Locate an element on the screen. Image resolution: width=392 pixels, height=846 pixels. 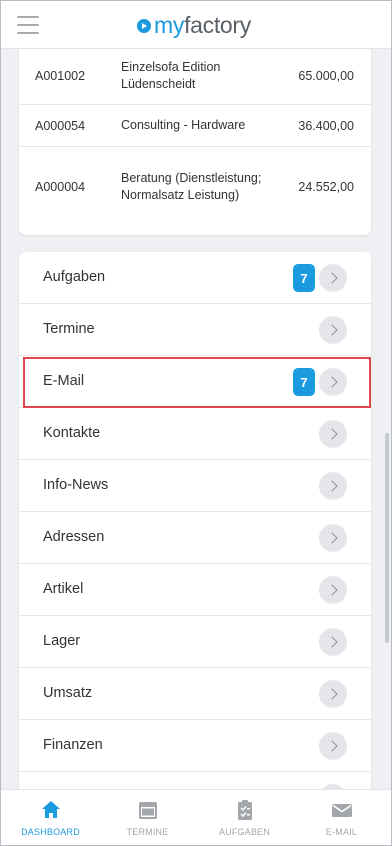
article-id: A000004 is located at coordinates (60, 187).